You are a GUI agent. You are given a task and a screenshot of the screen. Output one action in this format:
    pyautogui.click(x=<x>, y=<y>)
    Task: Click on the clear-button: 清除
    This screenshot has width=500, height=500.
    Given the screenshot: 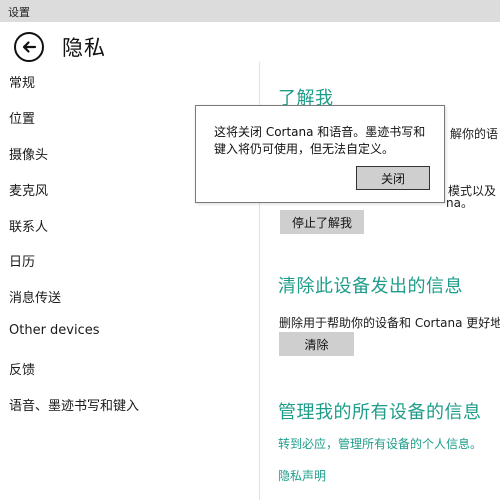 What is the action you would take?
    pyautogui.click(x=316, y=344)
    